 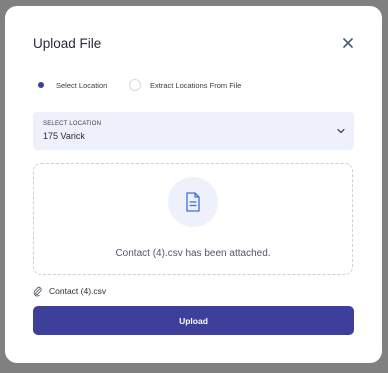 I want to click on location-select-label: SELECT LOCATION, so click(x=72, y=124).